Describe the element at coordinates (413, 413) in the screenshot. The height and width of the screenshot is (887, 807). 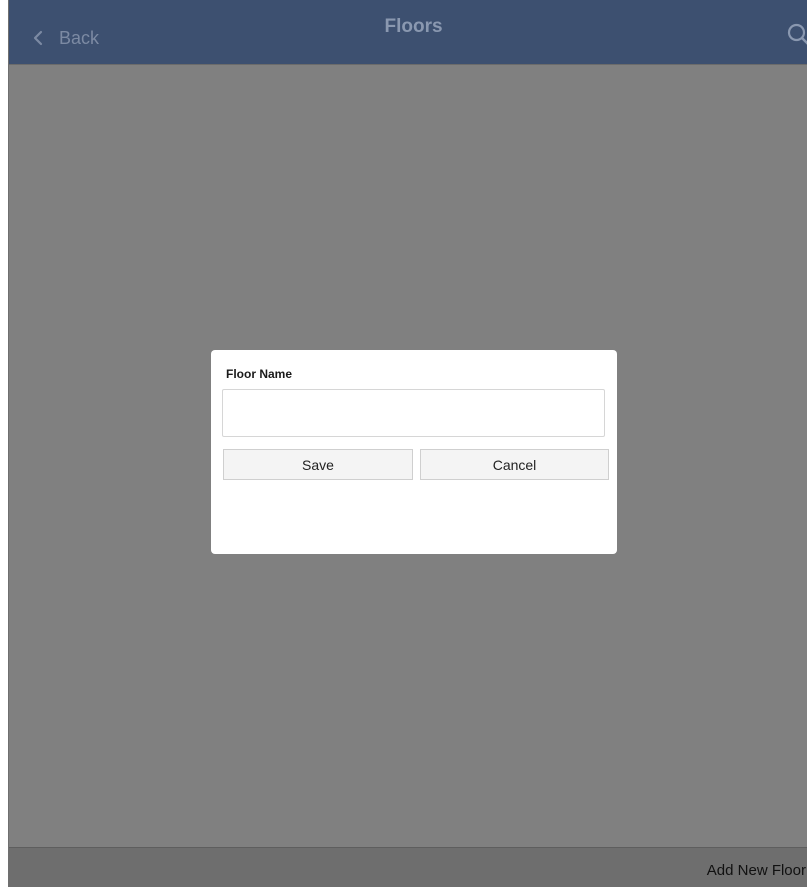
I see `floor-name-input` at that location.